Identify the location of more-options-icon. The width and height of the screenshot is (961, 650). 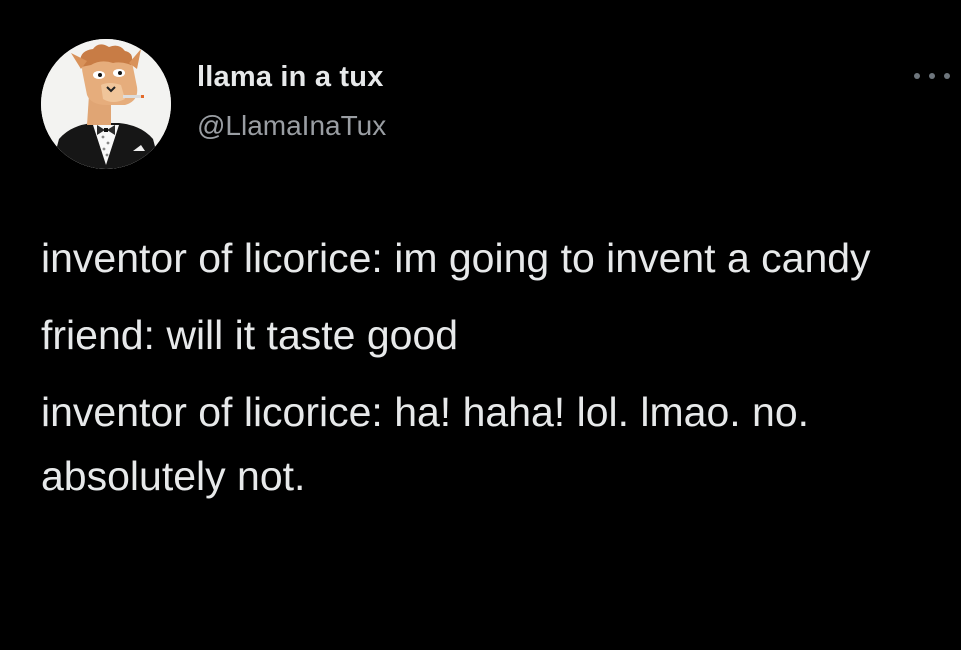
(932, 76).